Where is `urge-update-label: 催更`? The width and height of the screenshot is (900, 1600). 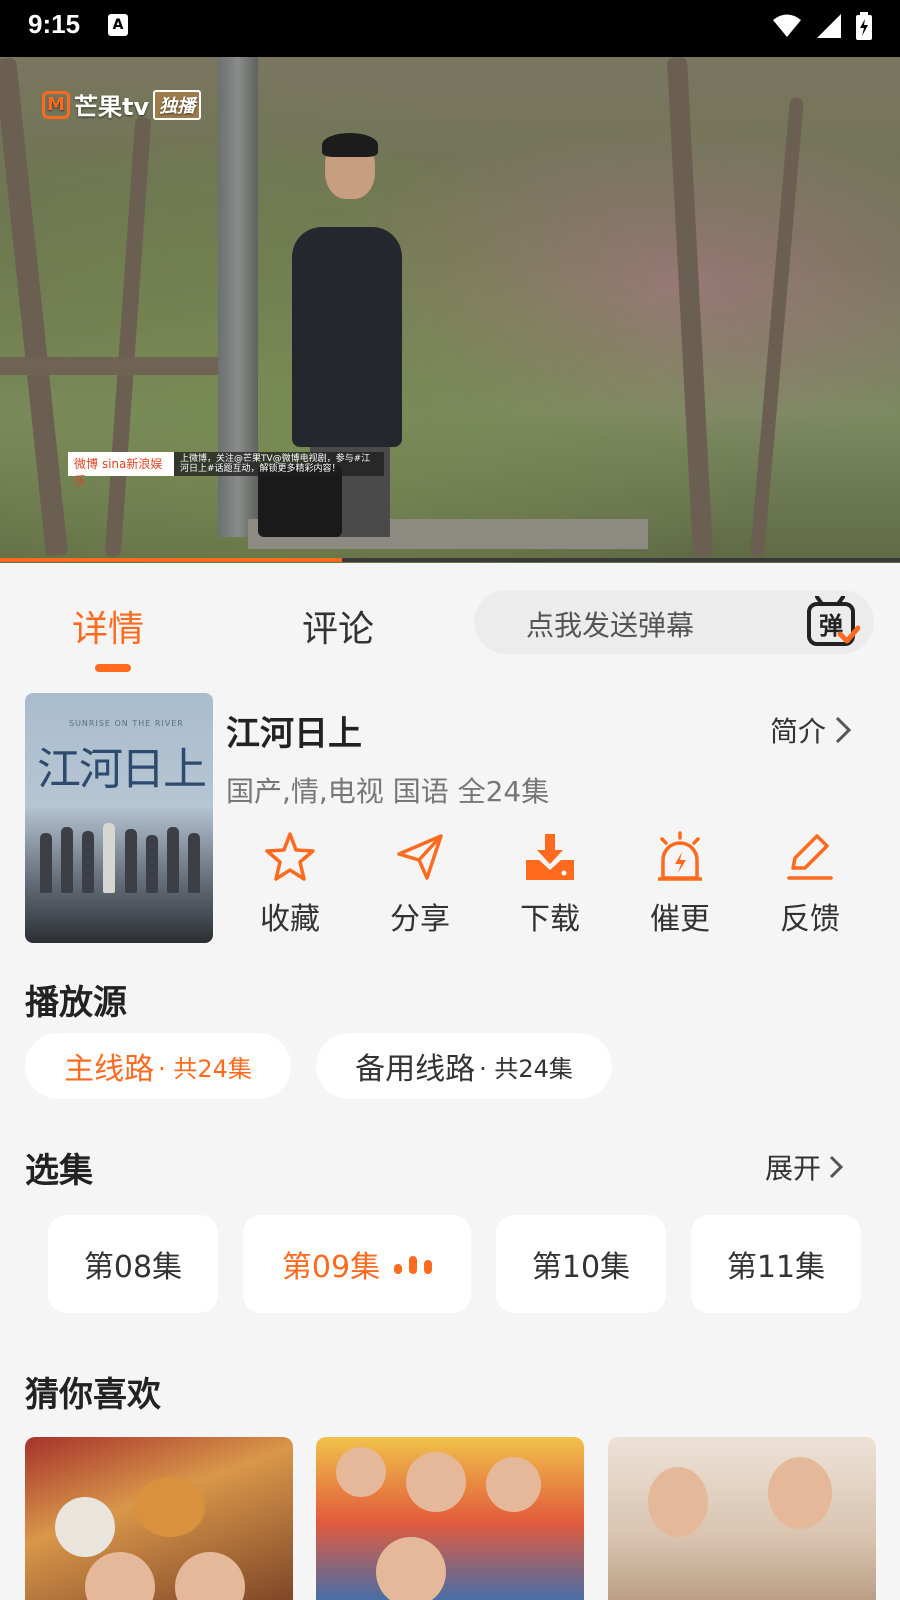
urge-update-label: 催更 is located at coordinates (680, 919).